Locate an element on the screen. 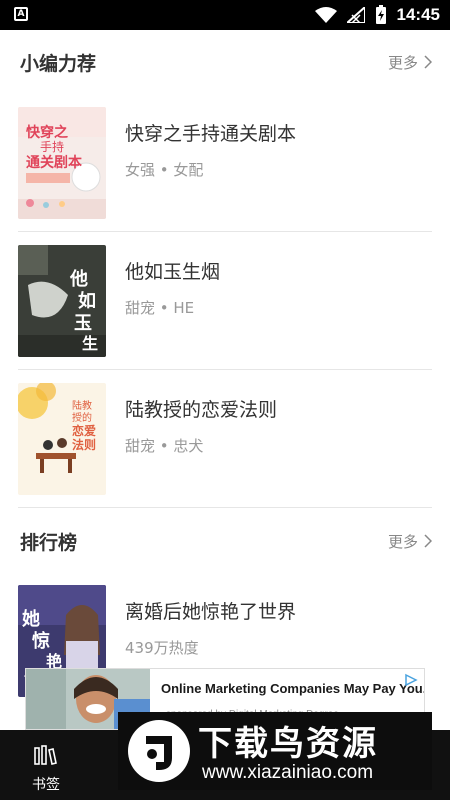  ranking-more-link: 更多 is located at coordinates (410, 541).